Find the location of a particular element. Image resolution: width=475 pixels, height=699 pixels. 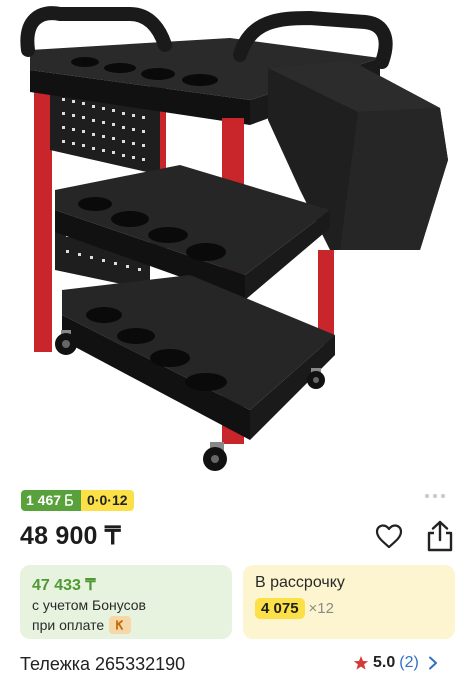

chevron-right-icon is located at coordinates (432, 663).